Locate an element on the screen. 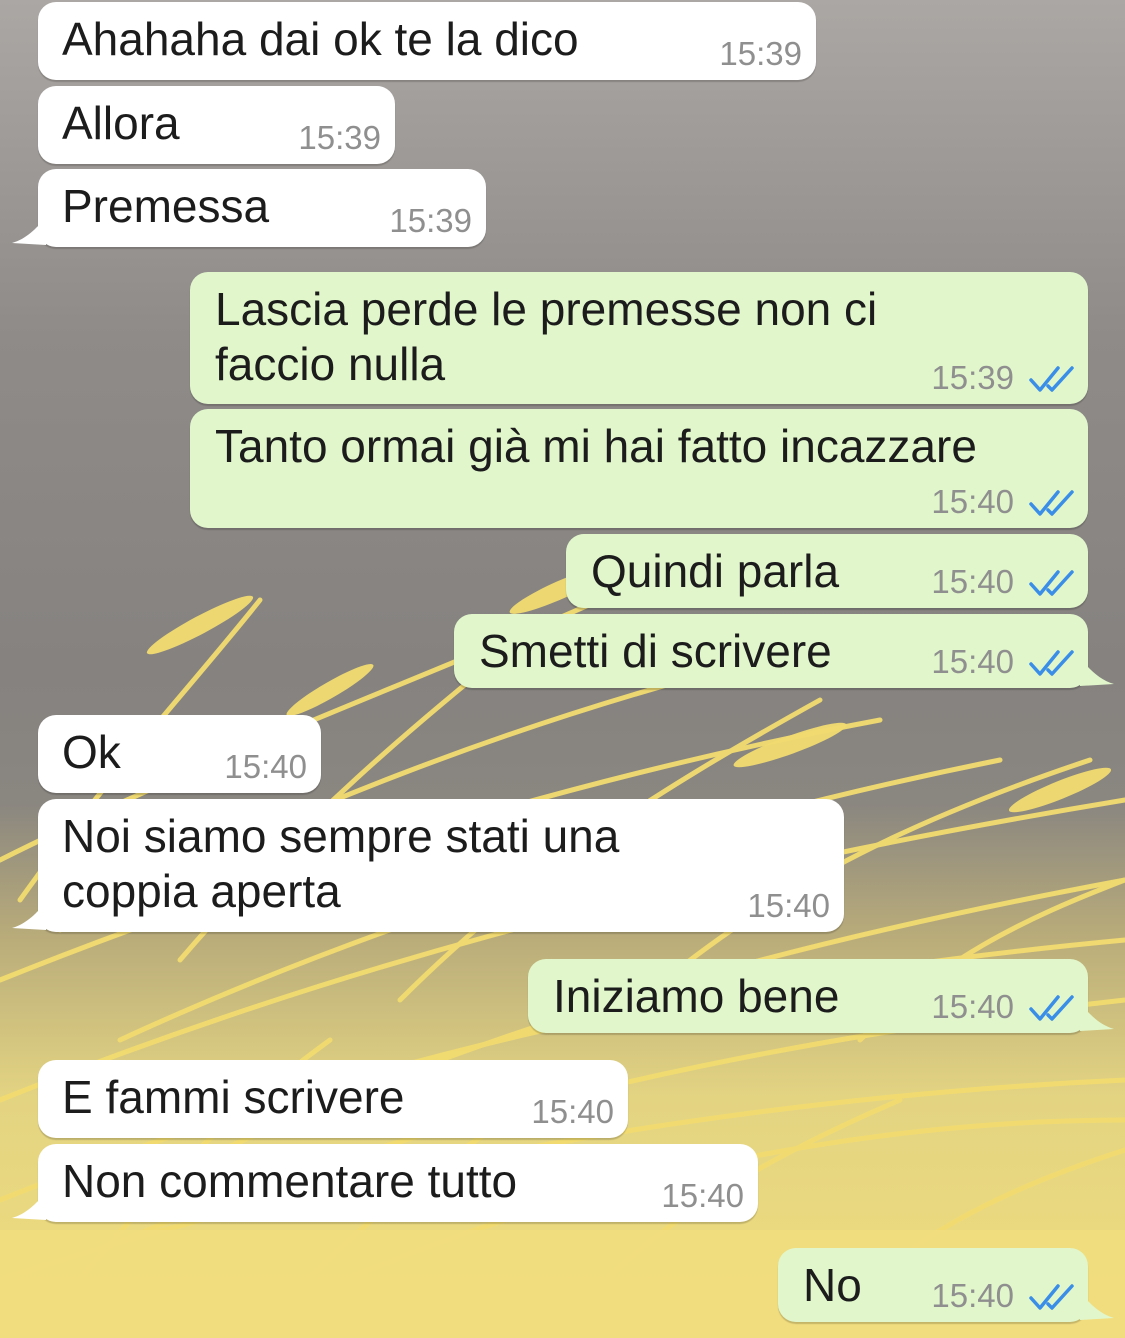 The width and height of the screenshot is (1125, 1338). incoming-message: Allora 15:39 is located at coordinates (216, 125).